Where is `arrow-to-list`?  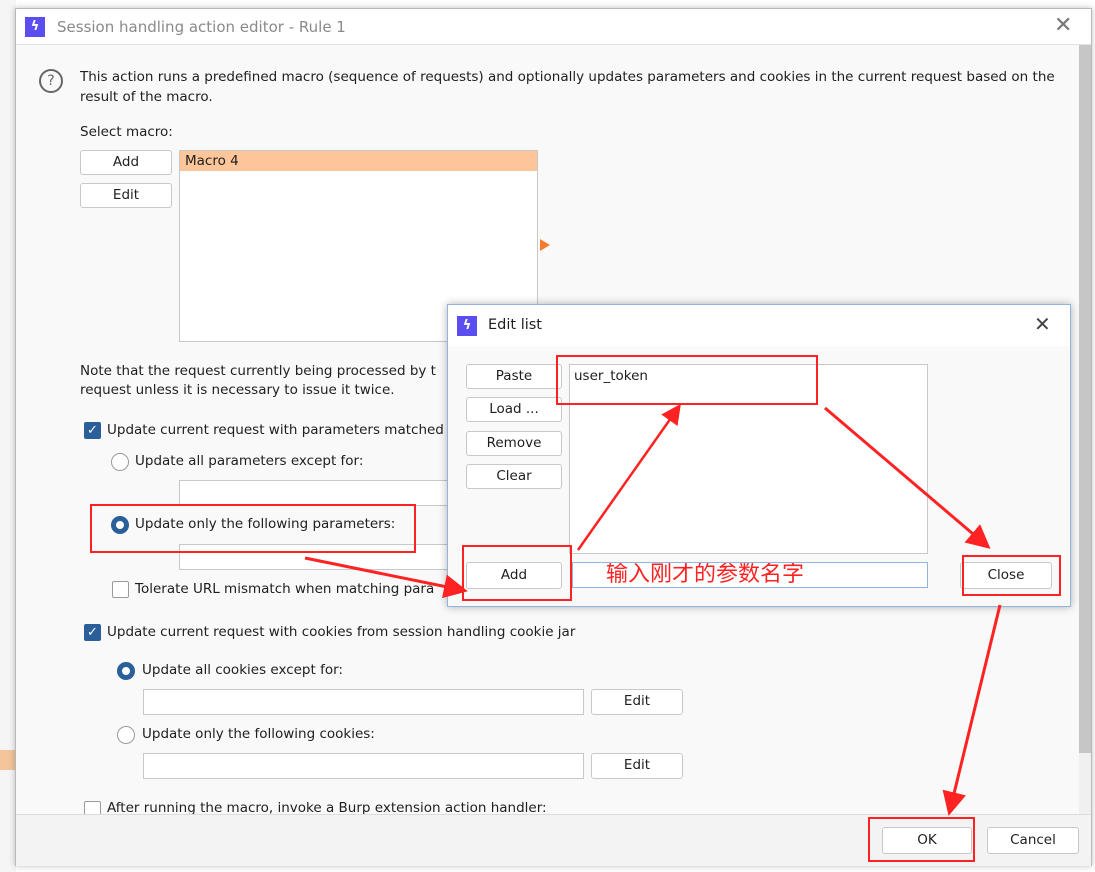
arrow-to-list is located at coordinates (628, 477).